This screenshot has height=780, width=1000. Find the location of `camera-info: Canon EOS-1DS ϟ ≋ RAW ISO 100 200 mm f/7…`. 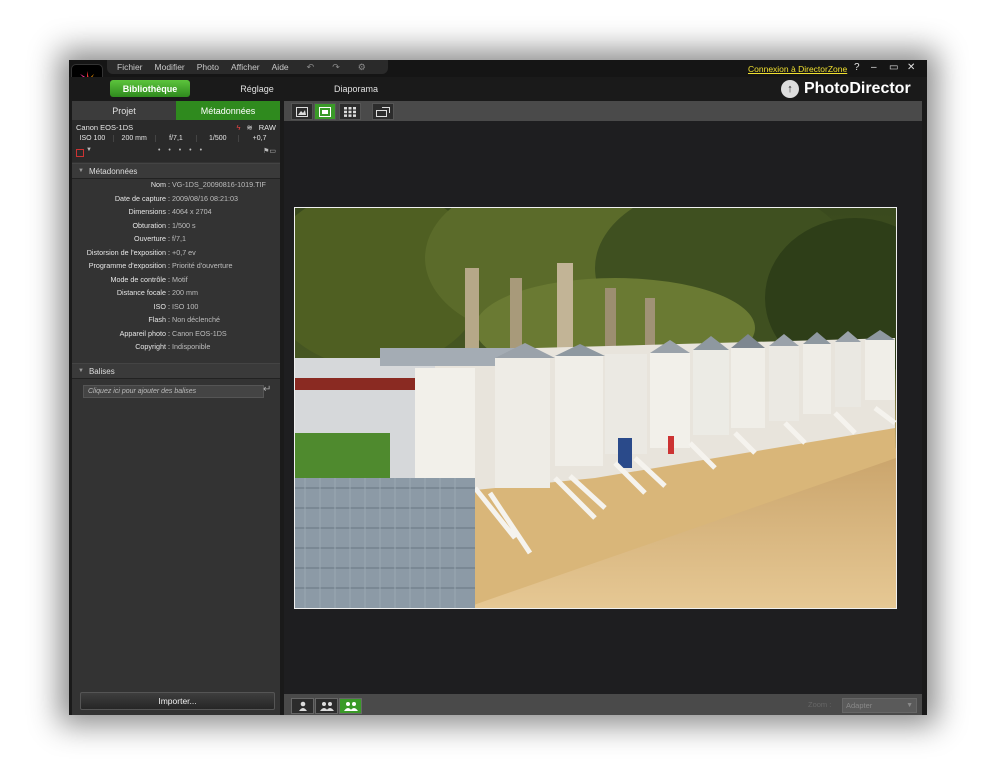

camera-info: Canon EOS-1DS ϟ ≋ RAW ISO 100 200 mm f/7… is located at coordinates (176, 141).